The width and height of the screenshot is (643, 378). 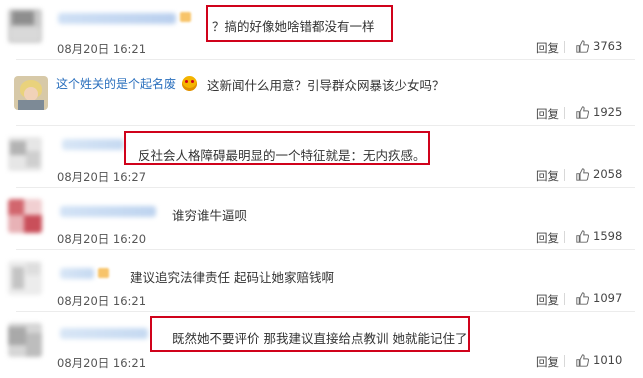 I want to click on like-button: 1925, so click(x=599, y=112).